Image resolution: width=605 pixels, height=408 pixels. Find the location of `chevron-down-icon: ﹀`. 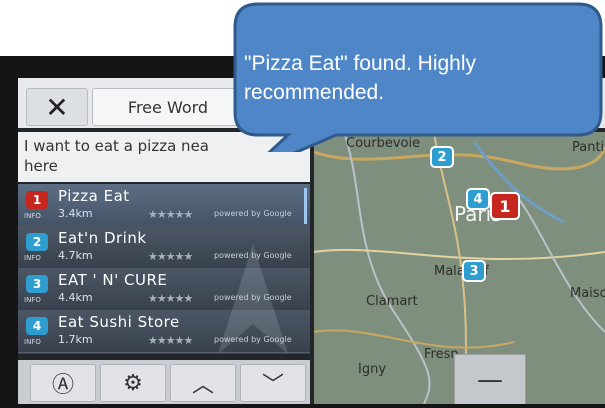

chevron-down-icon: ﹀ is located at coordinates (272, 385).